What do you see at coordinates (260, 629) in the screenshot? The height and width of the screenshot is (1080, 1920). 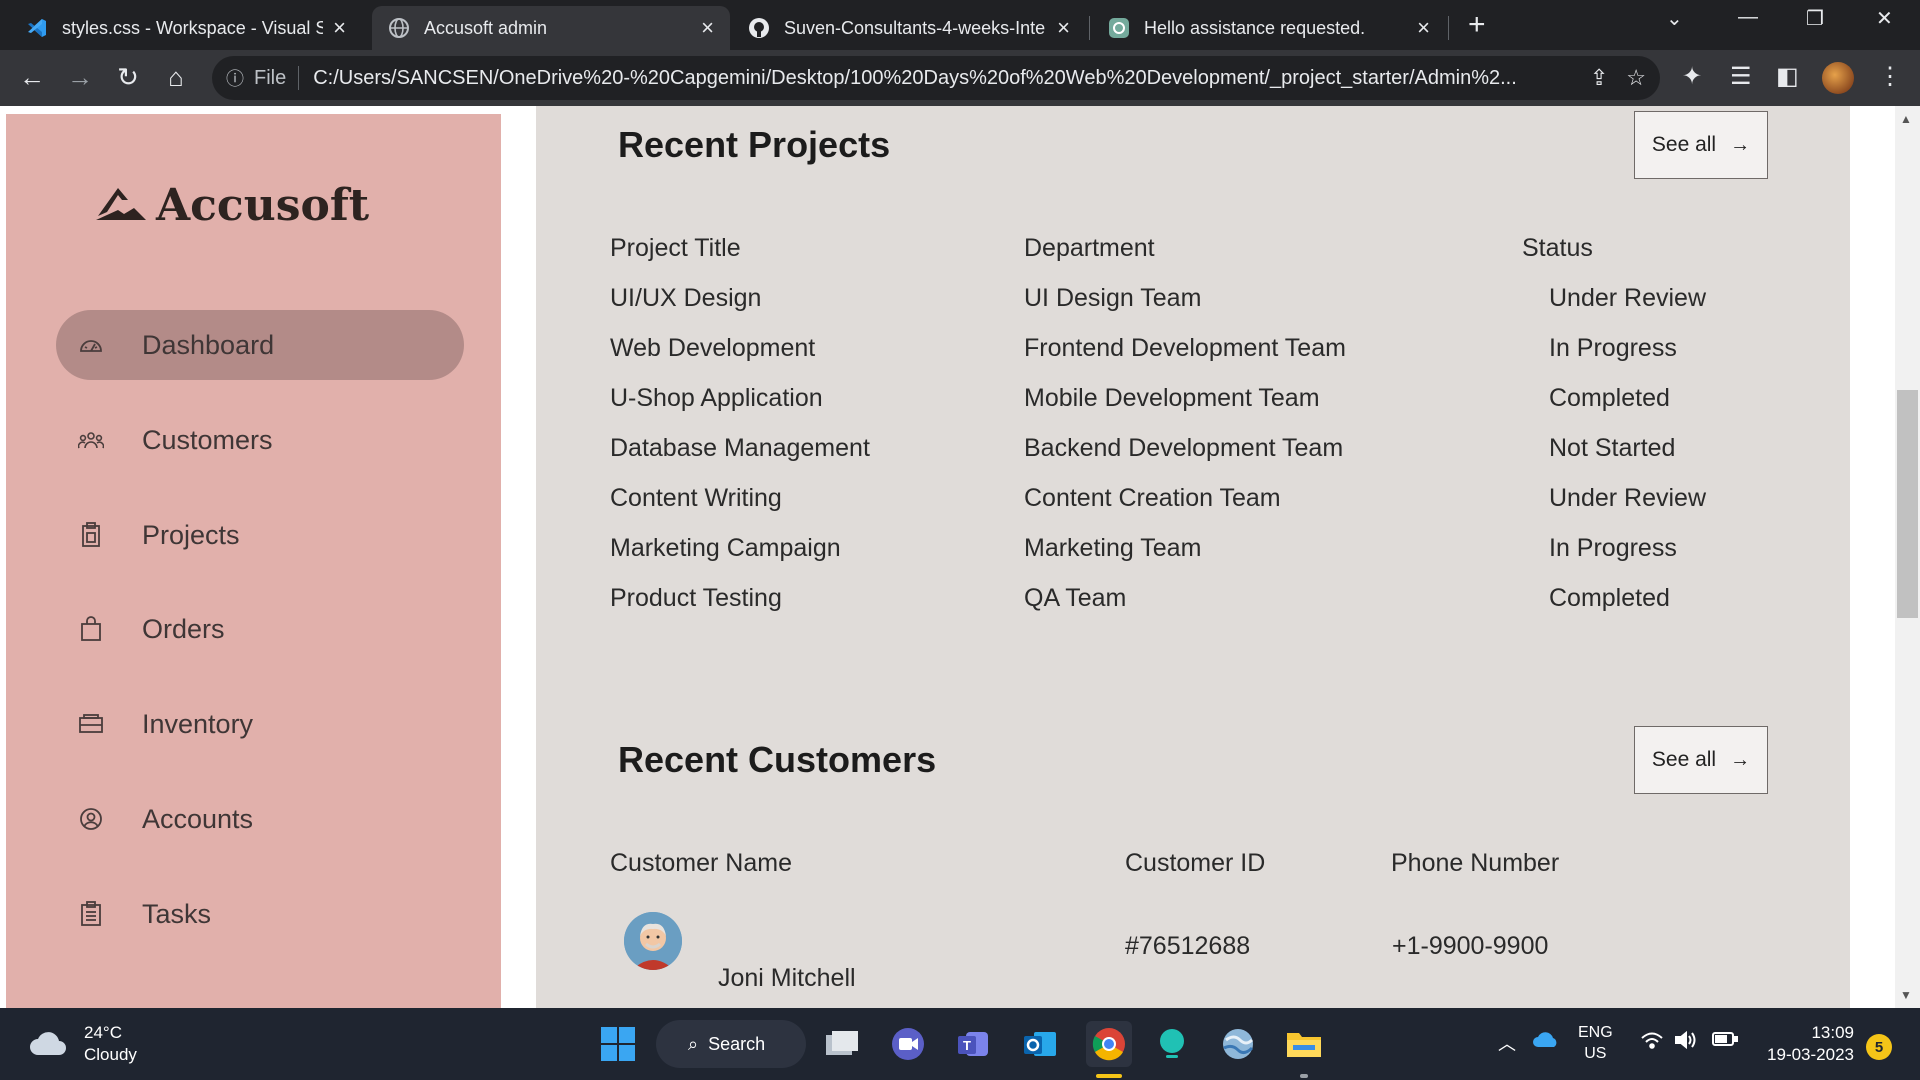 I see `sidebar-item-orders: Orders` at bounding box center [260, 629].